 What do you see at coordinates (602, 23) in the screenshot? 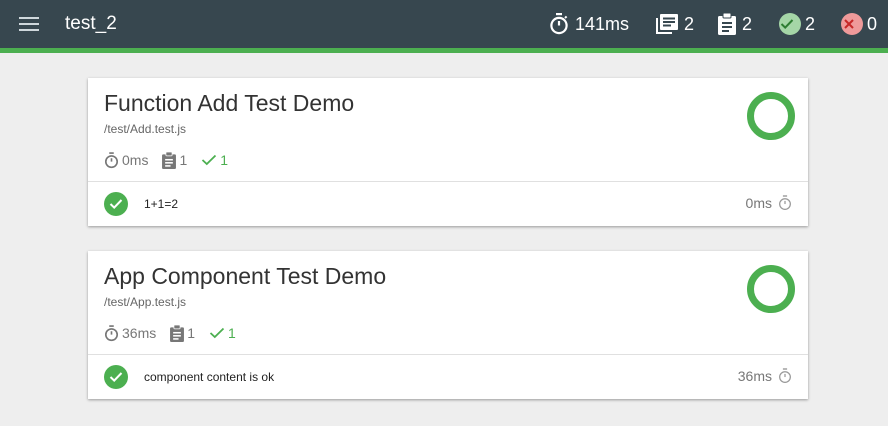
I see `summary-duration-value: 141ms` at bounding box center [602, 23].